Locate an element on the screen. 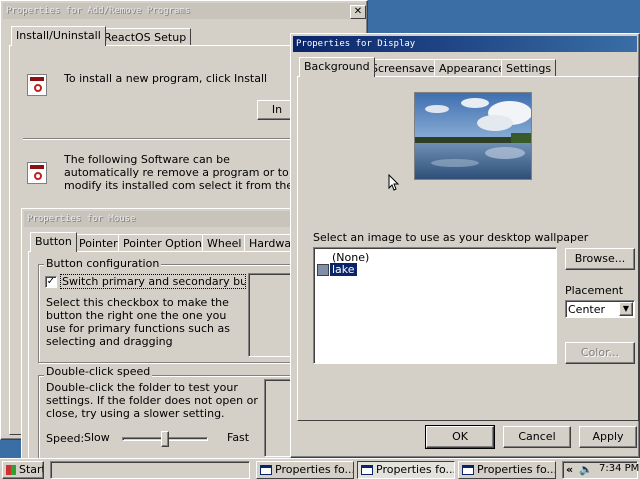 The width and height of the screenshot is (640, 480). chevron-down-icon: ▼ is located at coordinates (626, 309).